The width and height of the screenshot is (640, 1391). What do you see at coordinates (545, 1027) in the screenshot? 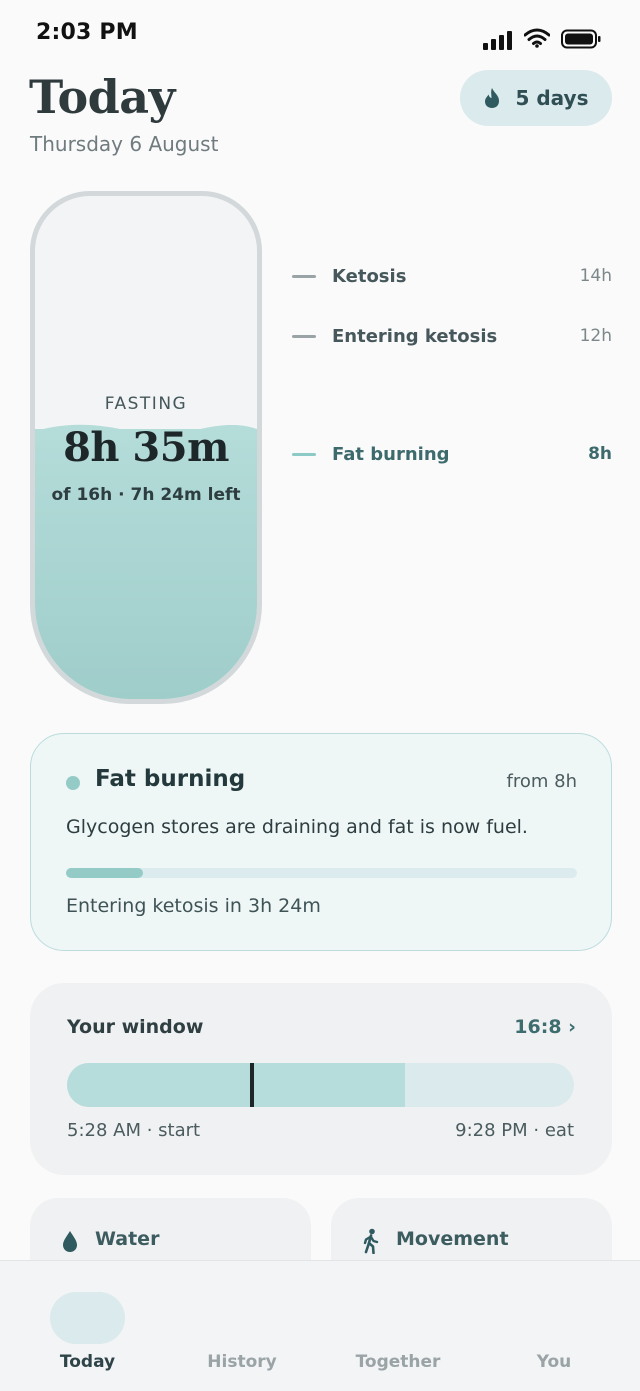
I see `window-ratio-link: 16:8 ›` at bounding box center [545, 1027].